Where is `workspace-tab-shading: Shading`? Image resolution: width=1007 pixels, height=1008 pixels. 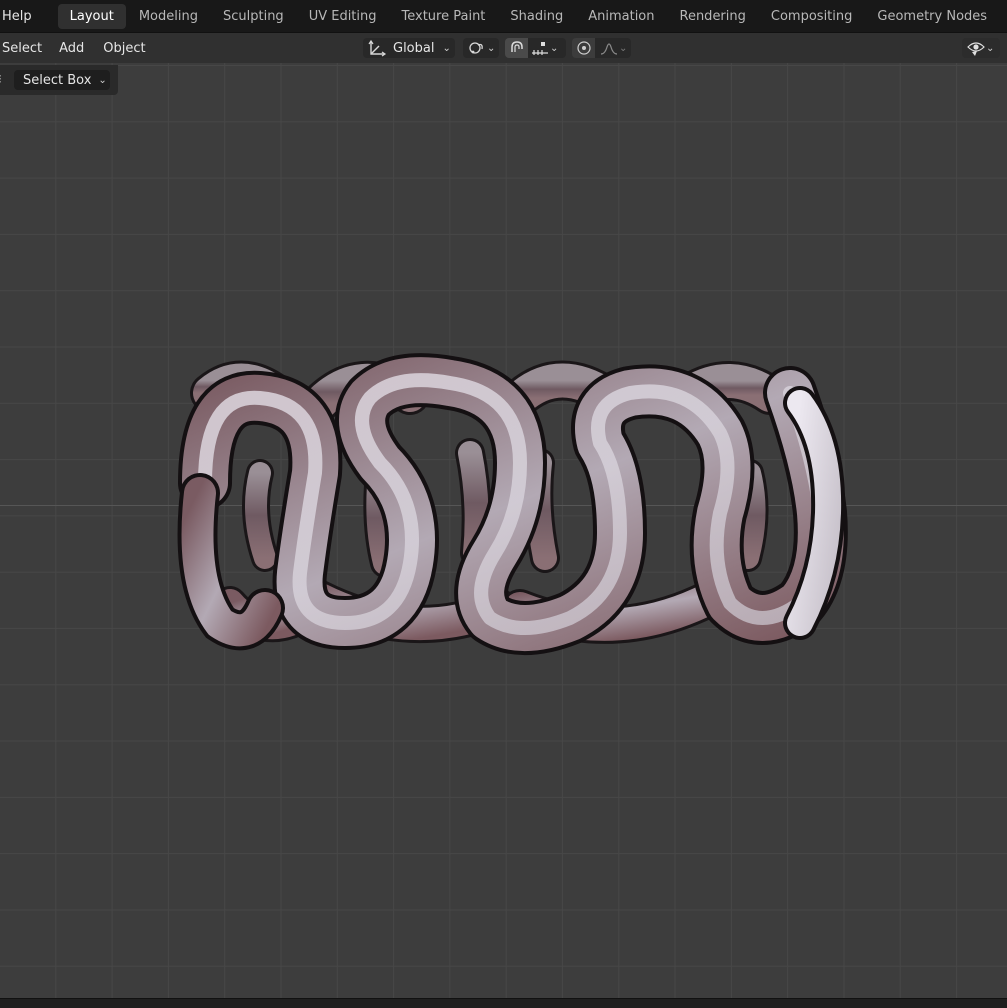
workspace-tab-shading: Shading is located at coordinates (536, 16).